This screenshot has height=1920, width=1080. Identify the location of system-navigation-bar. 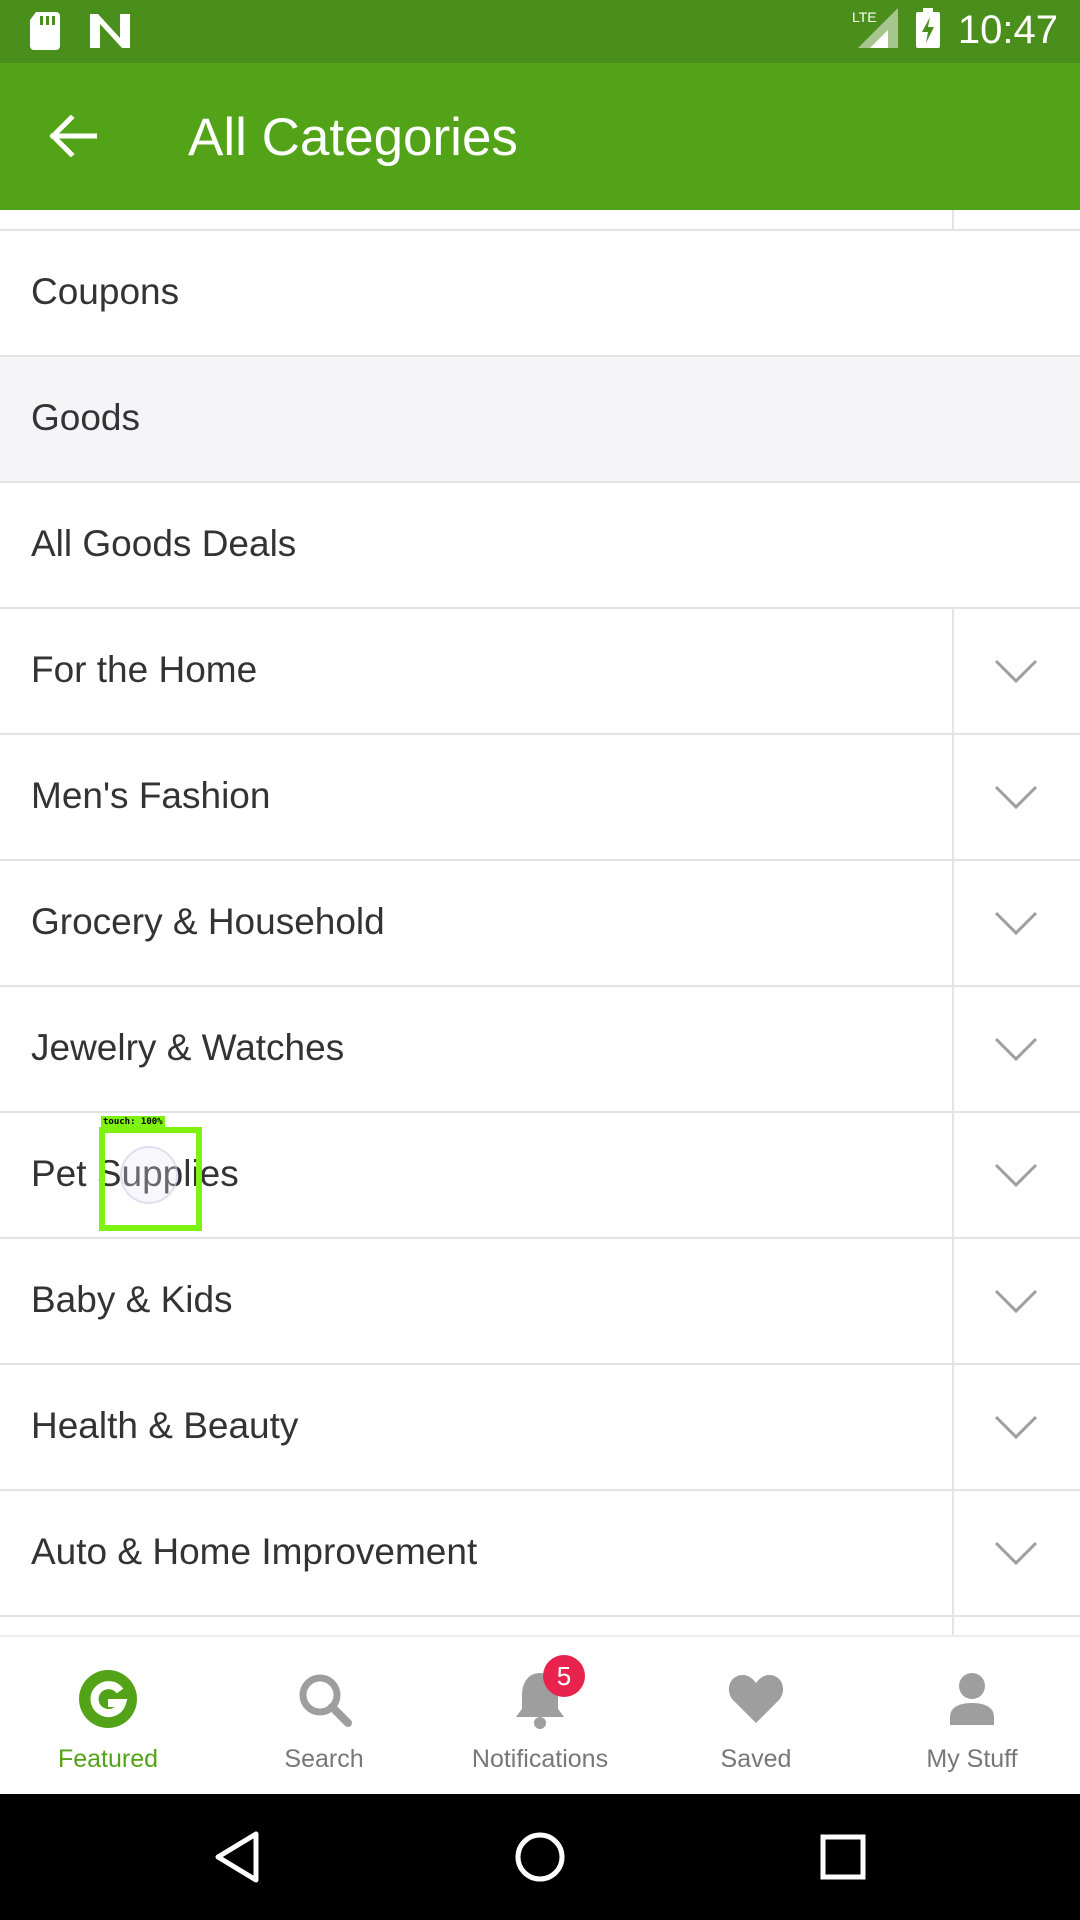
(540, 1857).